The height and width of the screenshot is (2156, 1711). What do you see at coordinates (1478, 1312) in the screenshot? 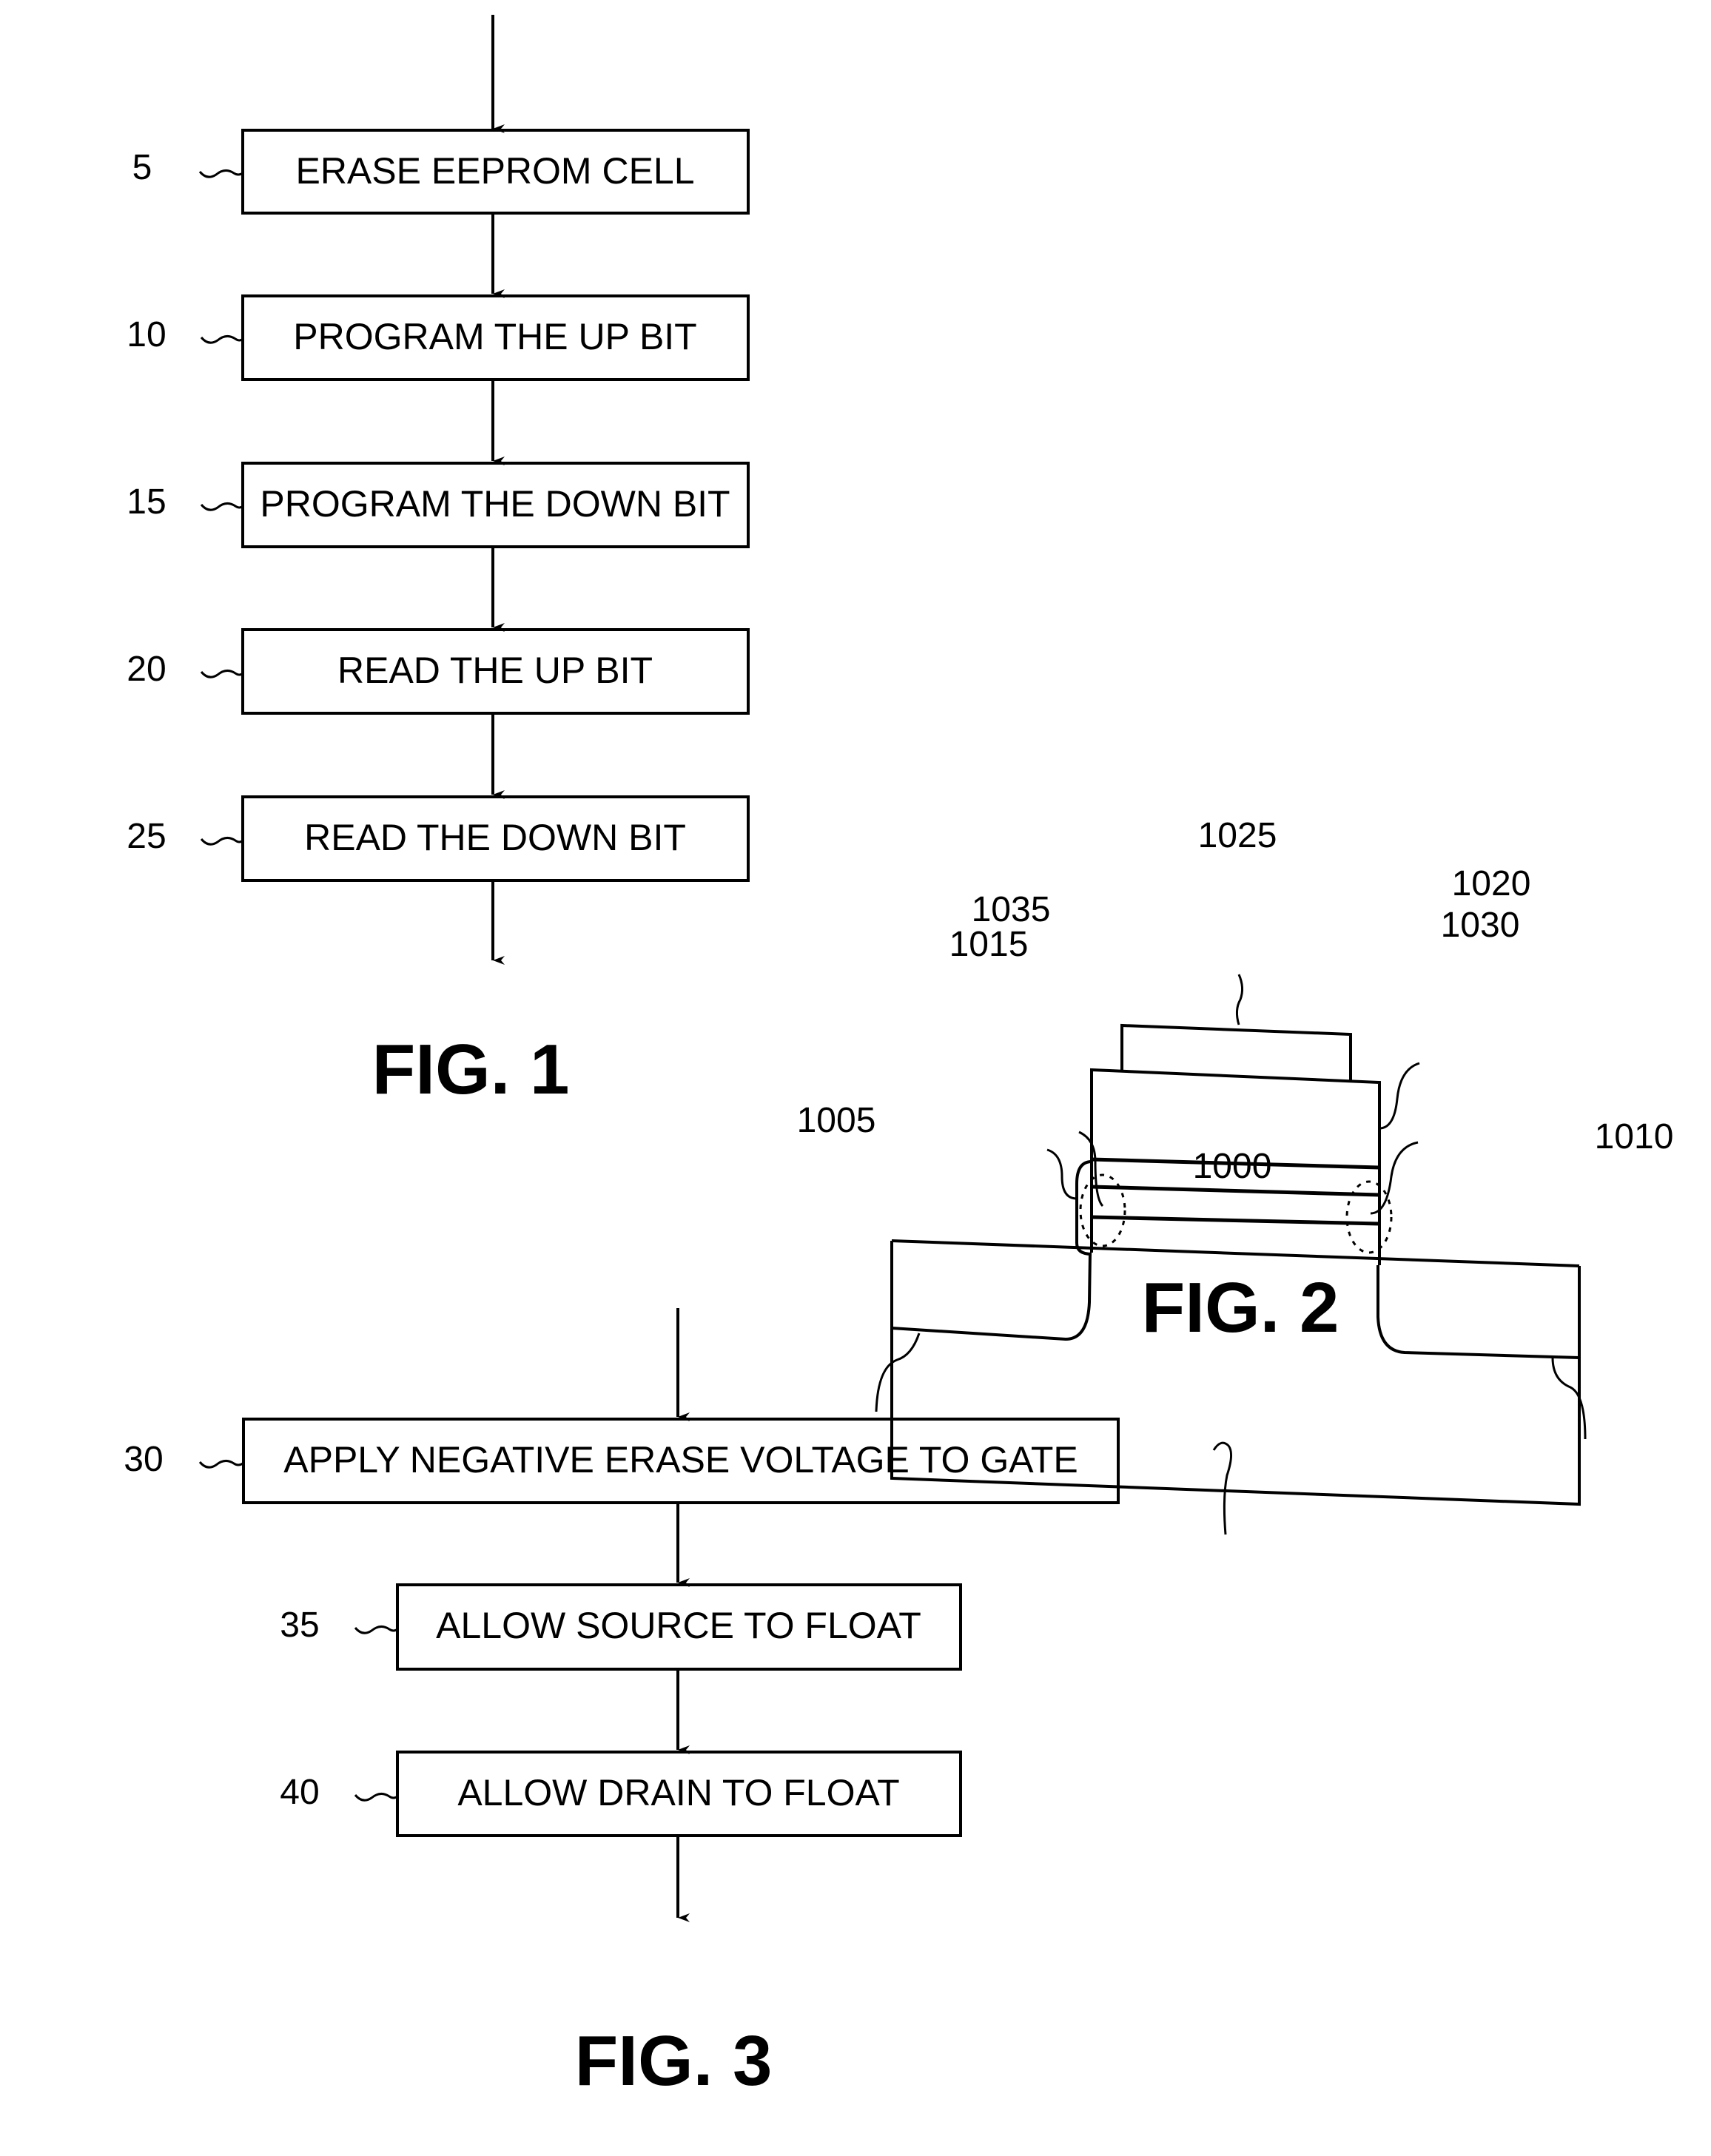
I see `drain-region` at bounding box center [1478, 1312].